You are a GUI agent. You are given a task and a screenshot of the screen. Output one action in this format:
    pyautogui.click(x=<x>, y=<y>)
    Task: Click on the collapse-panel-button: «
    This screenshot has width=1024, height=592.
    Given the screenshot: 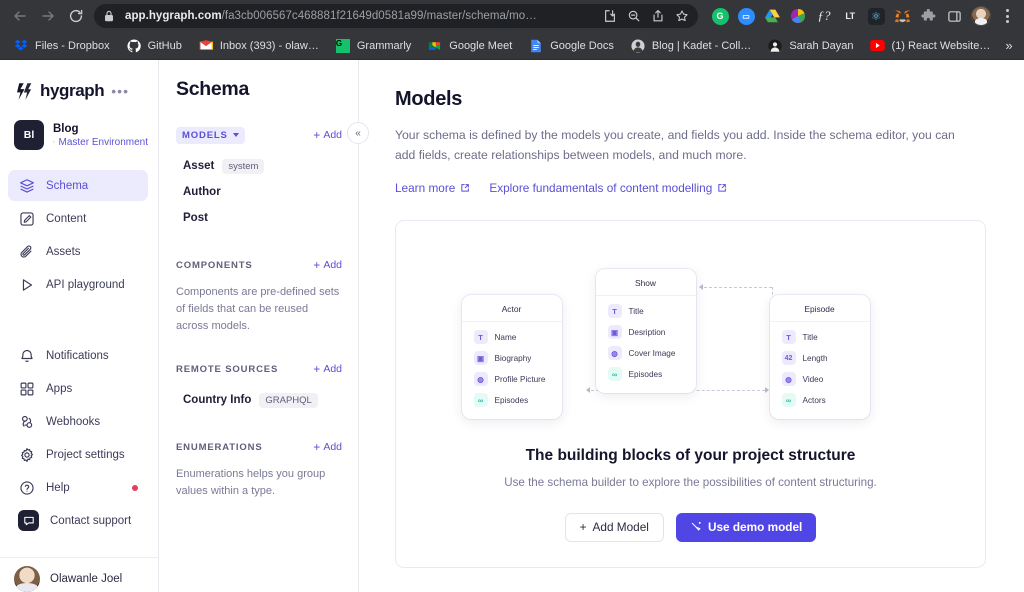 What is the action you would take?
    pyautogui.click(x=358, y=133)
    